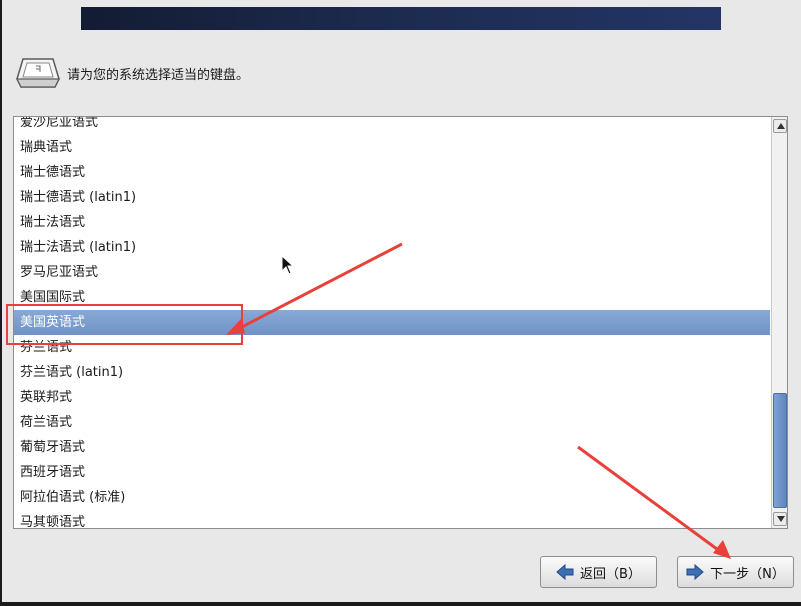 This screenshot has height=606, width=801. What do you see at coordinates (288, 265) in the screenshot?
I see `mouse-cursor-icon` at bounding box center [288, 265].